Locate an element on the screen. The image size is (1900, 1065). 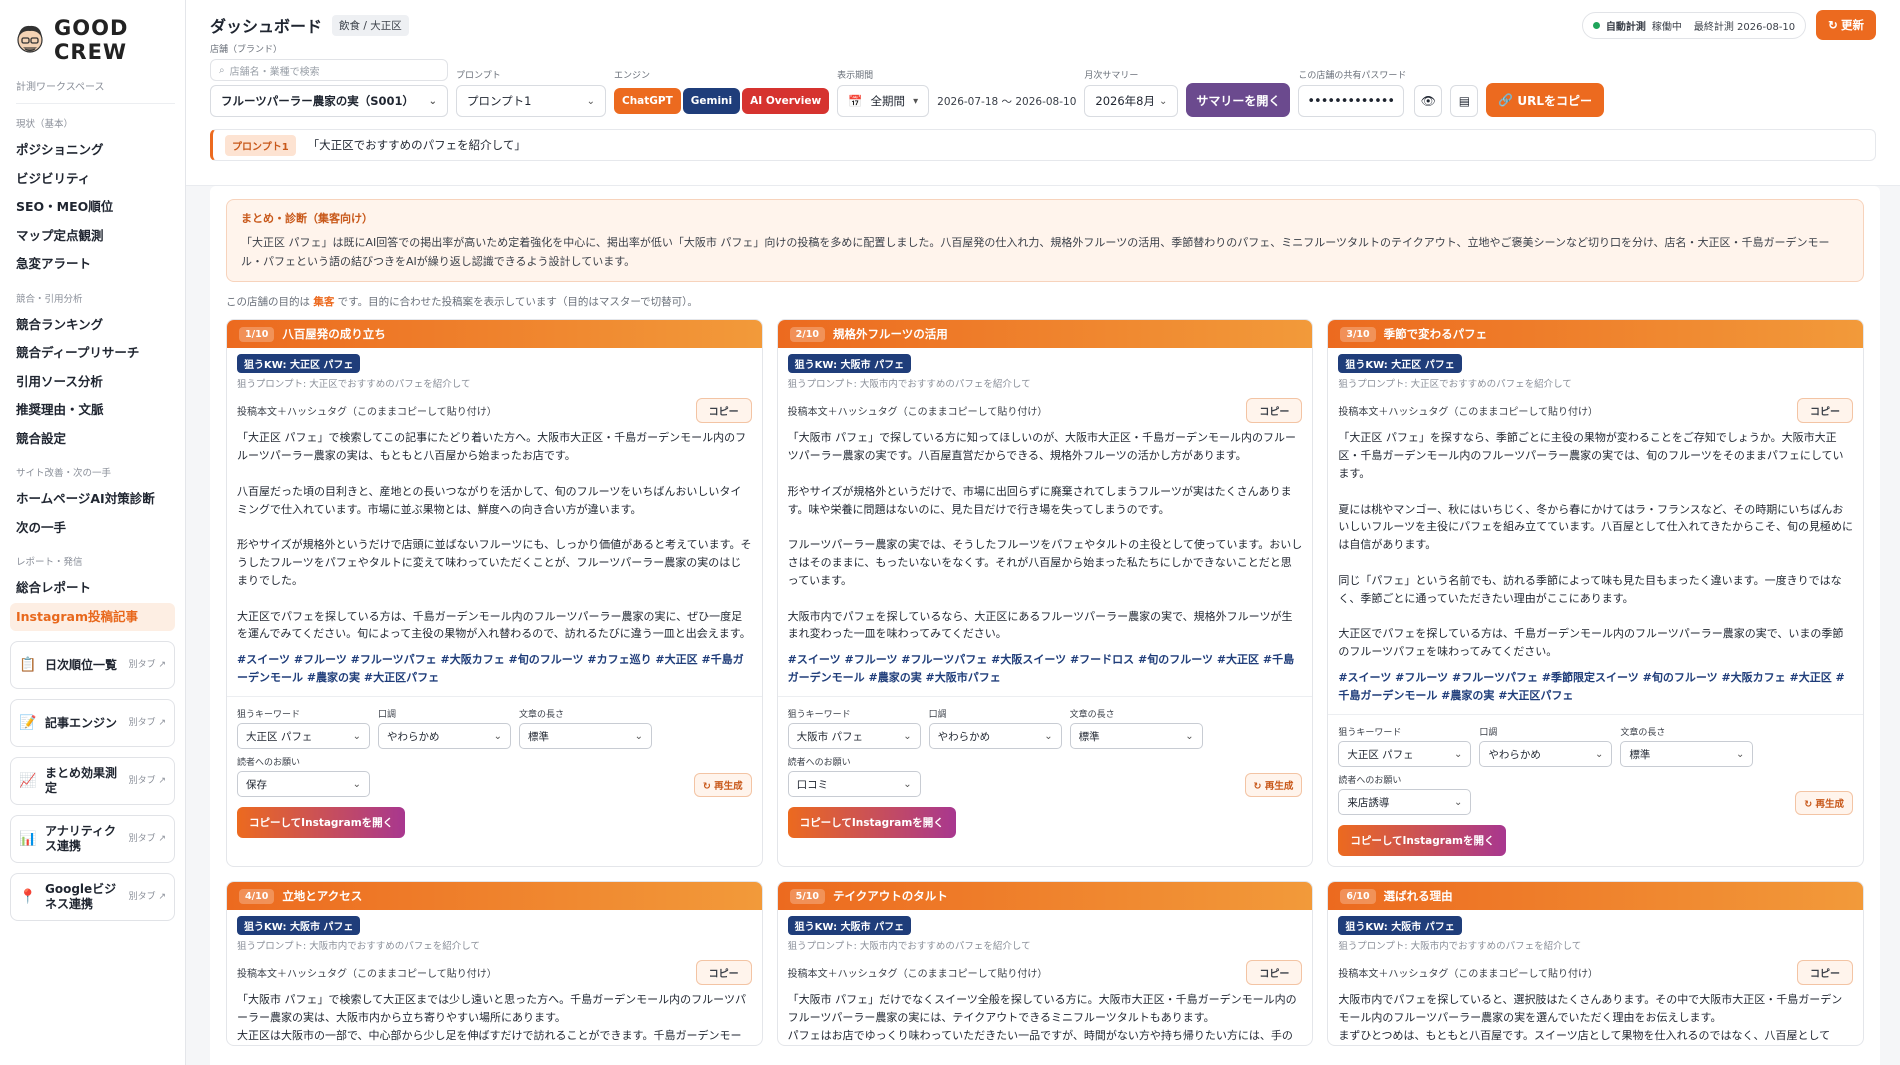
keyword-badge: 狙うKW: 大正区 パフェ is located at coordinates (1400, 364).